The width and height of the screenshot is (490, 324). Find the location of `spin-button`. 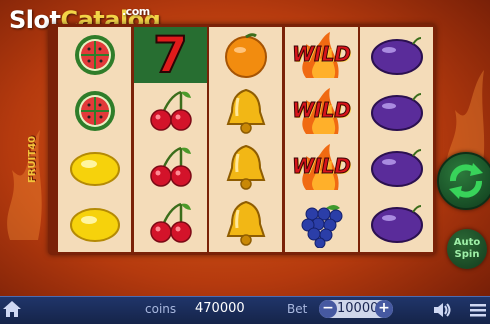

spin-button is located at coordinates (463, 181).